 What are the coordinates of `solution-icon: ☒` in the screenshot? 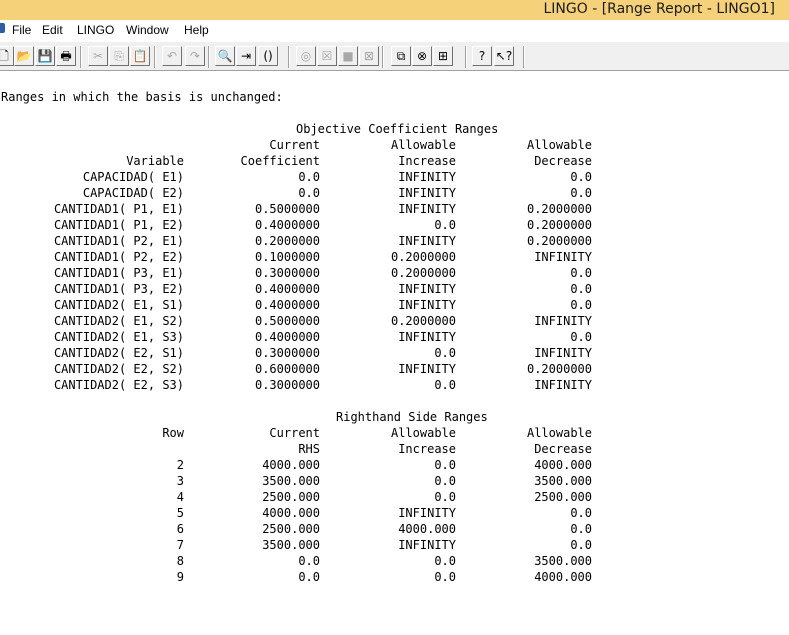 It's located at (327, 56).